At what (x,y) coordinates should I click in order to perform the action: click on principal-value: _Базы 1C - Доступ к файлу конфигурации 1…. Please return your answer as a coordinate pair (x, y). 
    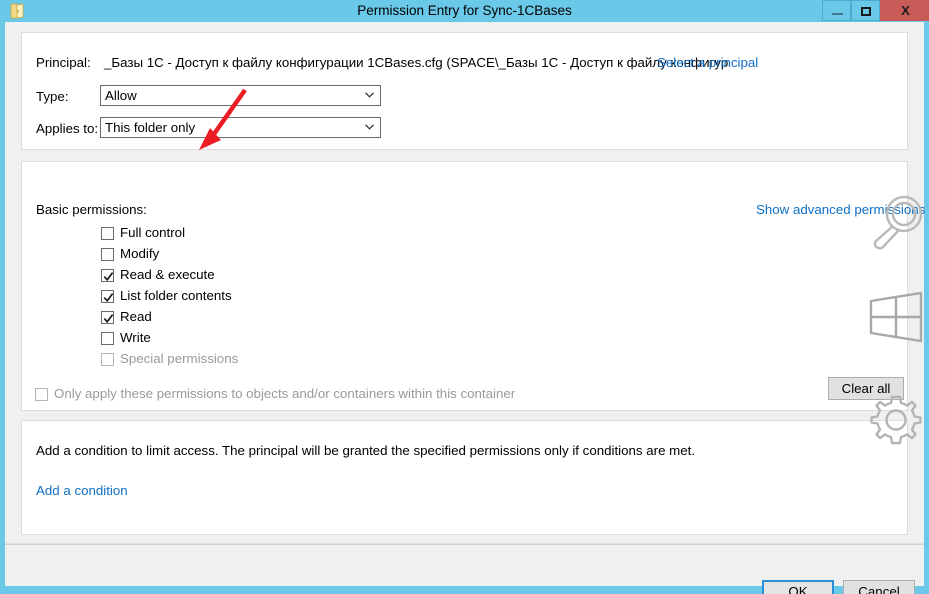
    Looking at the image, I should click on (416, 62).